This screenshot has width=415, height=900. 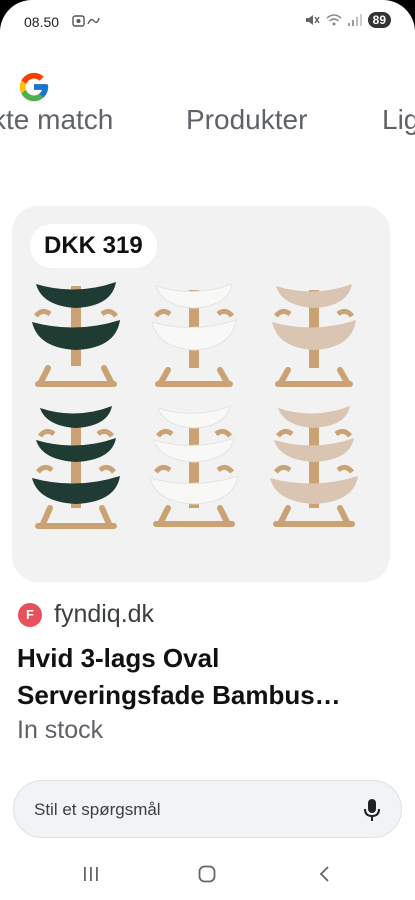 What do you see at coordinates (372, 810) in the screenshot?
I see `mic-icon` at bounding box center [372, 810].